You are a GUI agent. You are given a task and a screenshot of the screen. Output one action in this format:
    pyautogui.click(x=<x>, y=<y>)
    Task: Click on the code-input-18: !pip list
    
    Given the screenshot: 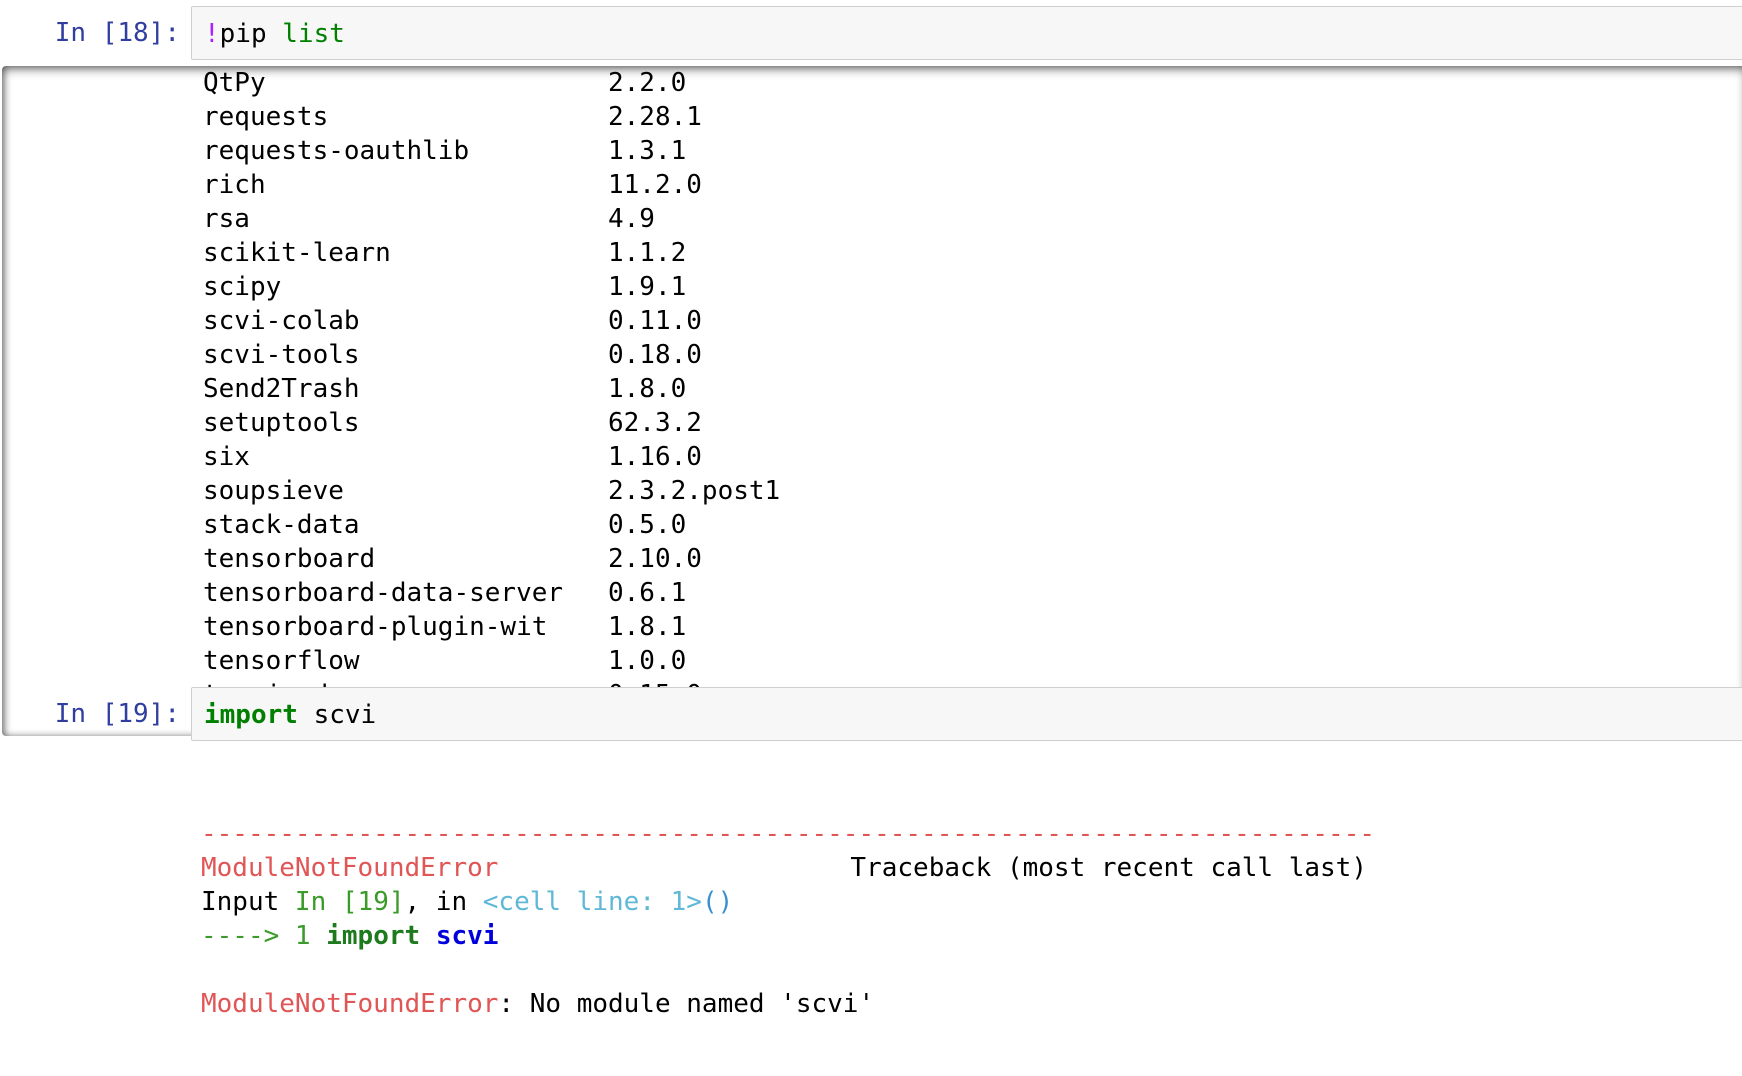 What is the action you would take?
    pyautogui.click(x=966, y=33)
    